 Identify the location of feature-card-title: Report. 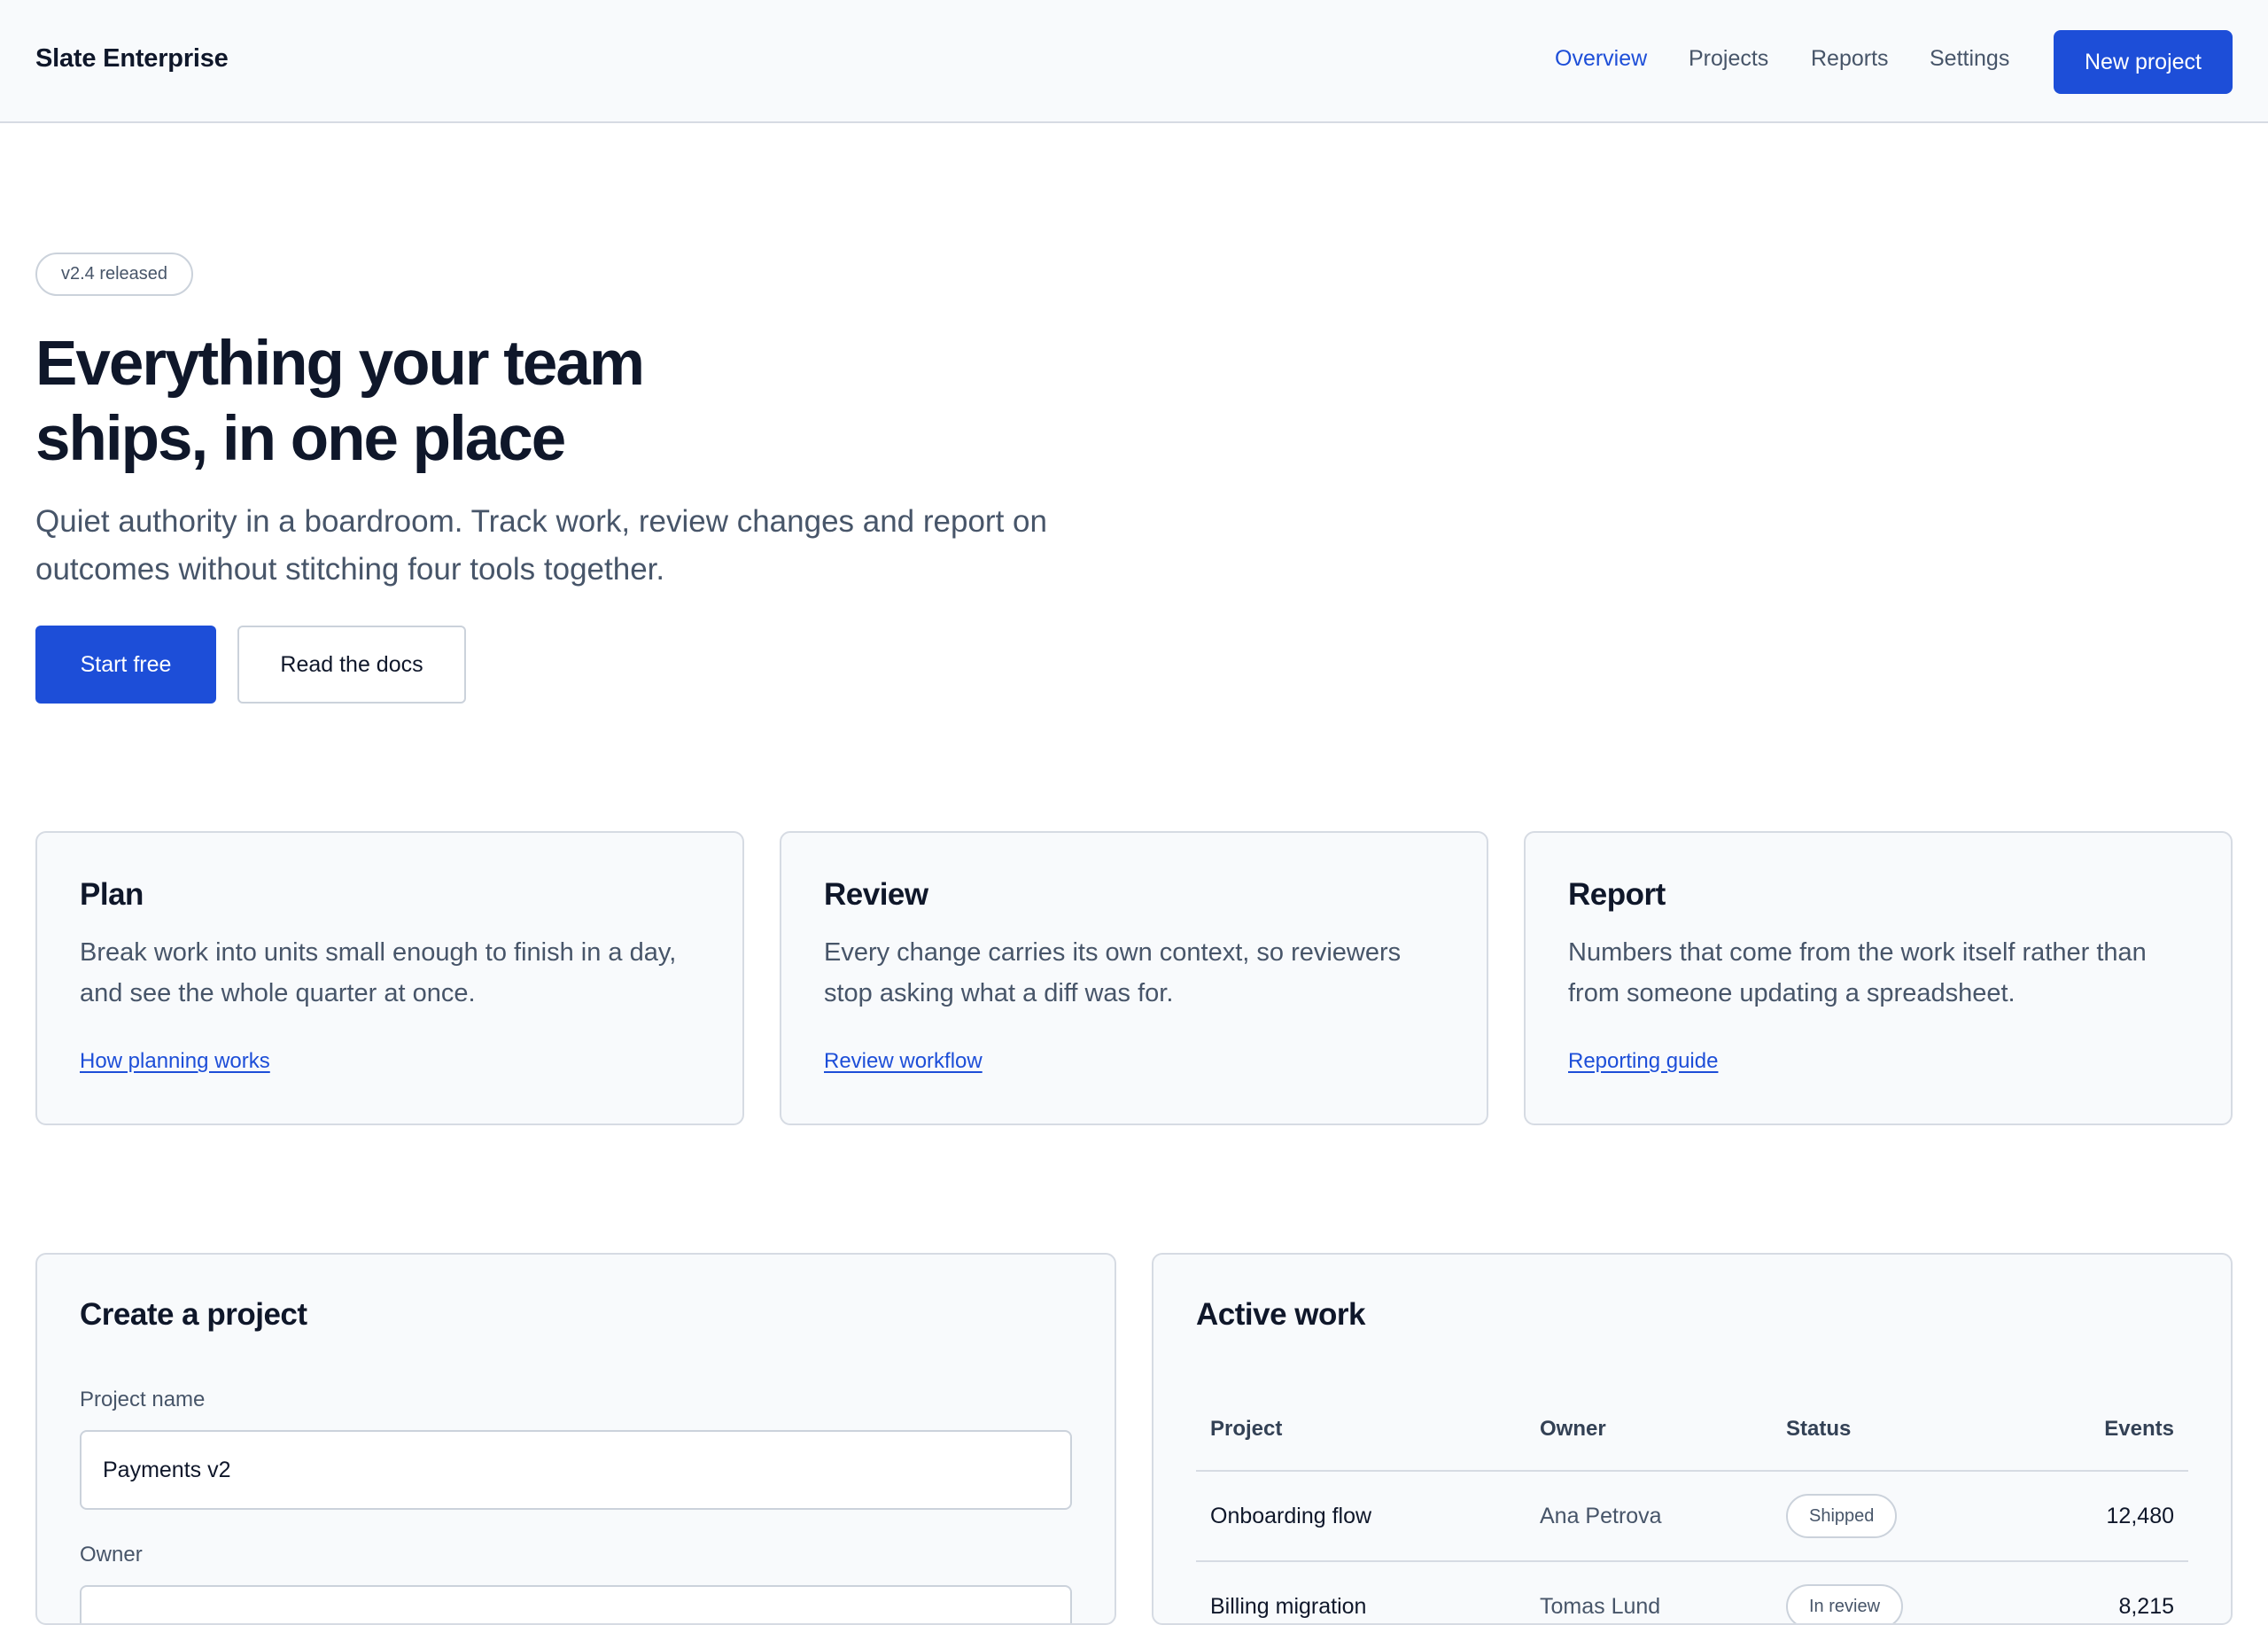
(1617, 894).